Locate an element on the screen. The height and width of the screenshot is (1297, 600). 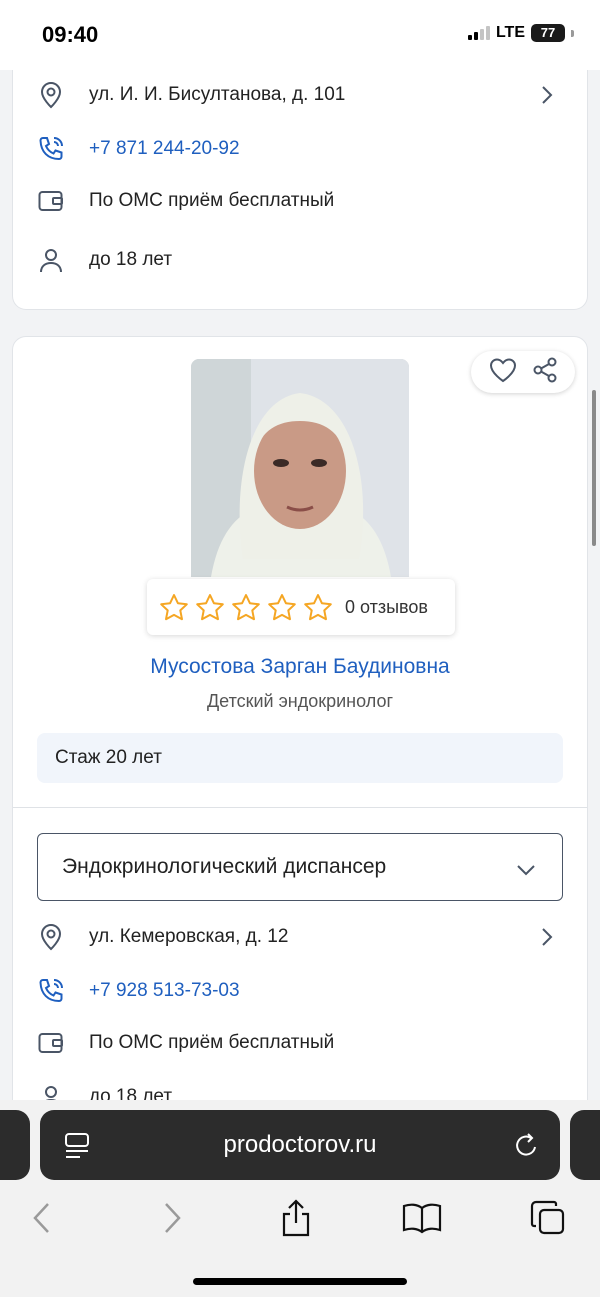
doctor-photo is located at coordinates (300, 468).